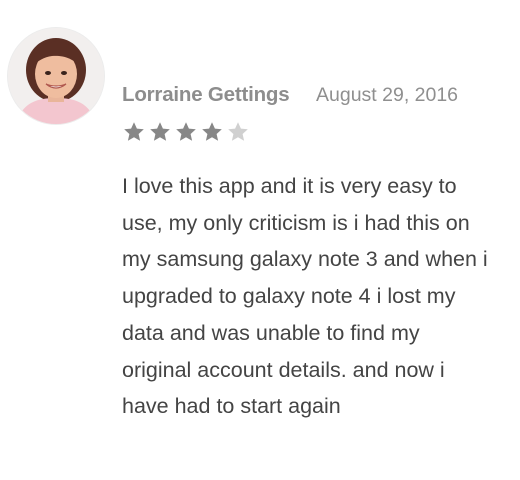 The image size is (520, 480). I want to click on reviewer-name: Lorraine Gettings, so click(206, 94).